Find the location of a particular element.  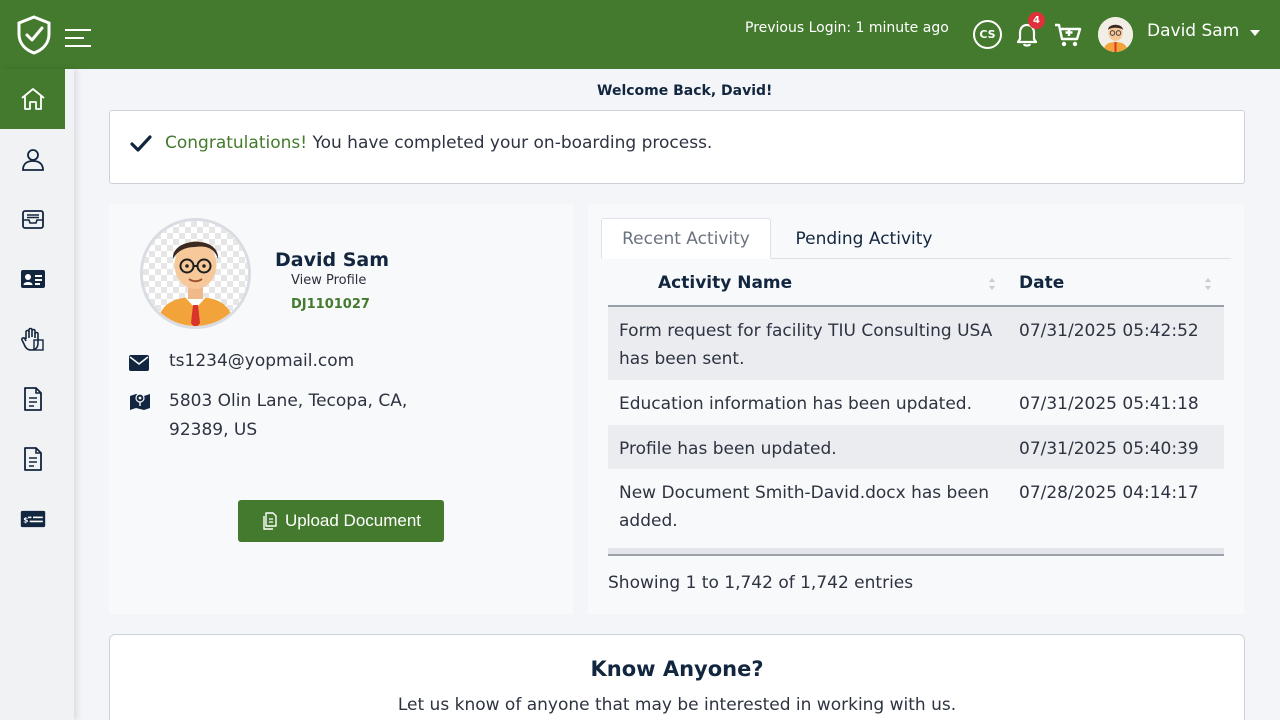

activity-tabs: Recent Activity Pending Activity is located at coordinates (916, 238).